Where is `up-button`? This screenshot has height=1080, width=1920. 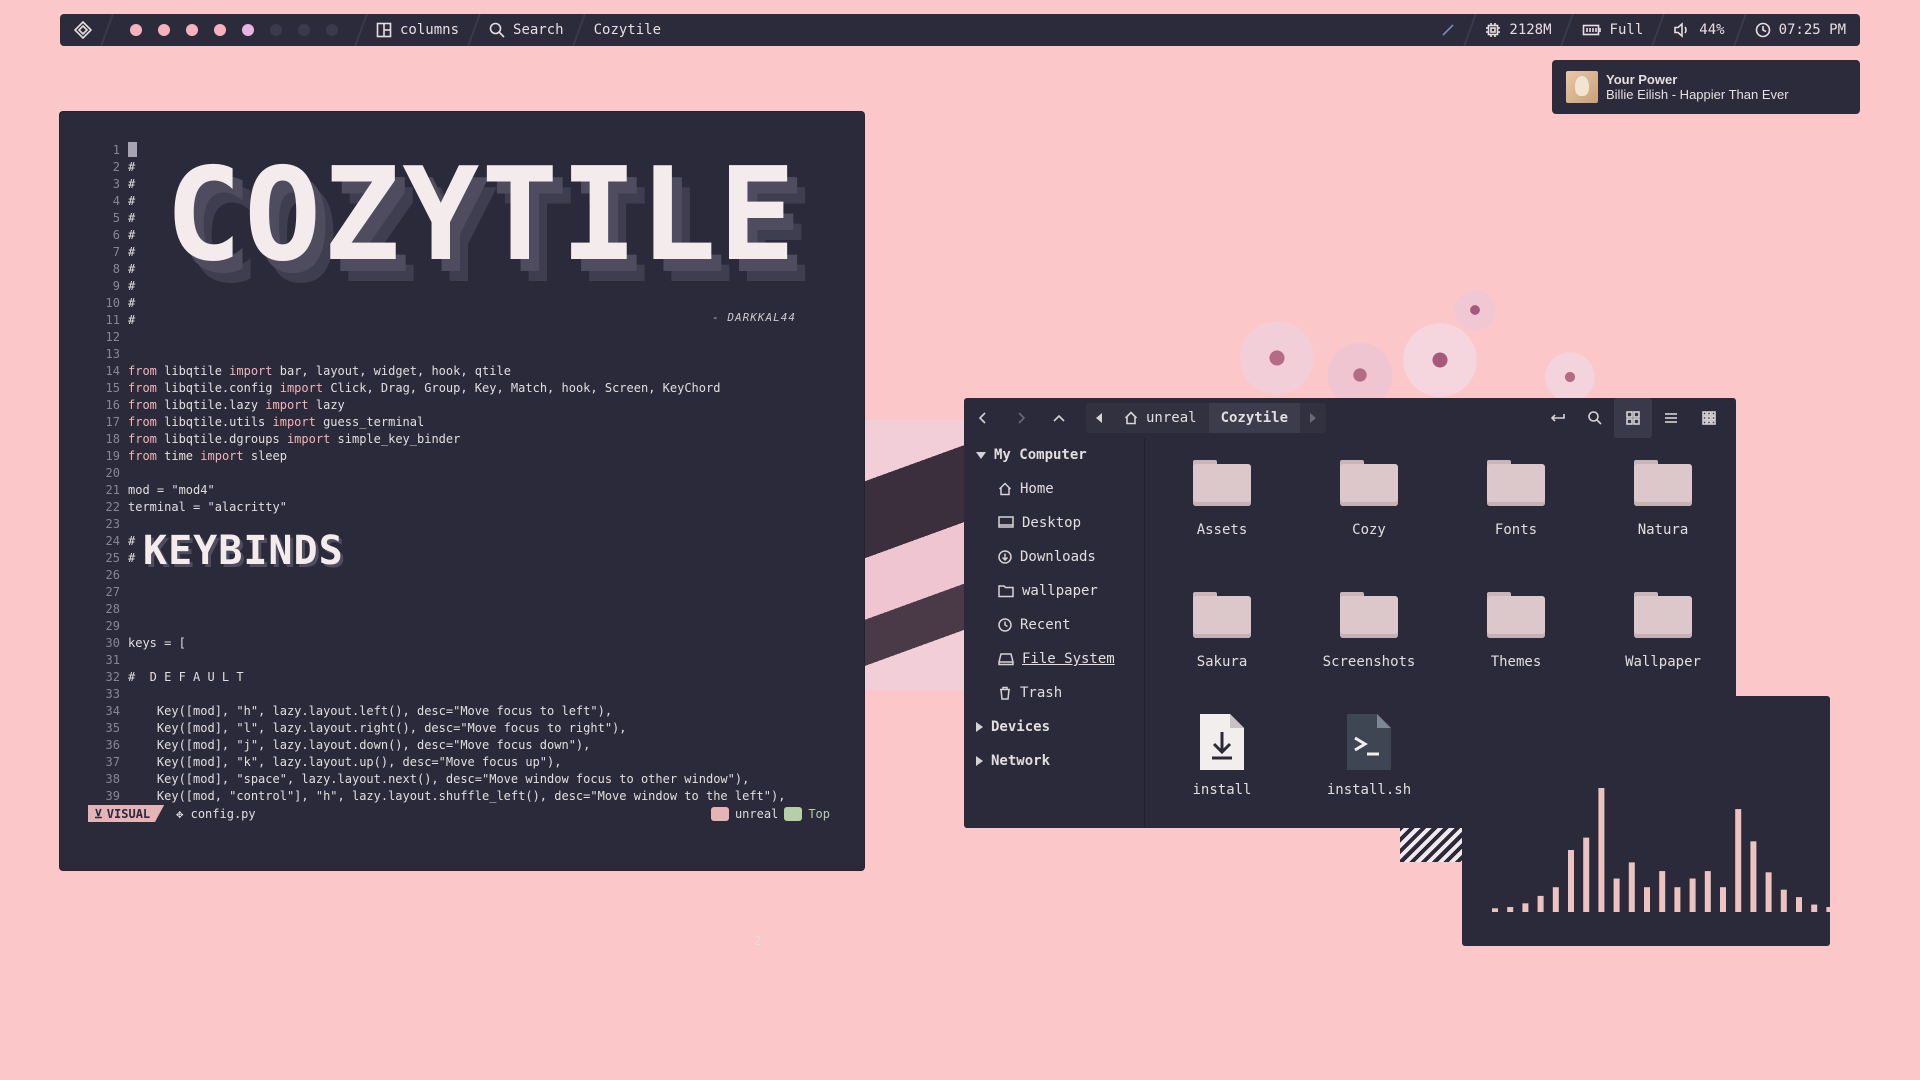 up-button is located at coordinates (1059, 418).